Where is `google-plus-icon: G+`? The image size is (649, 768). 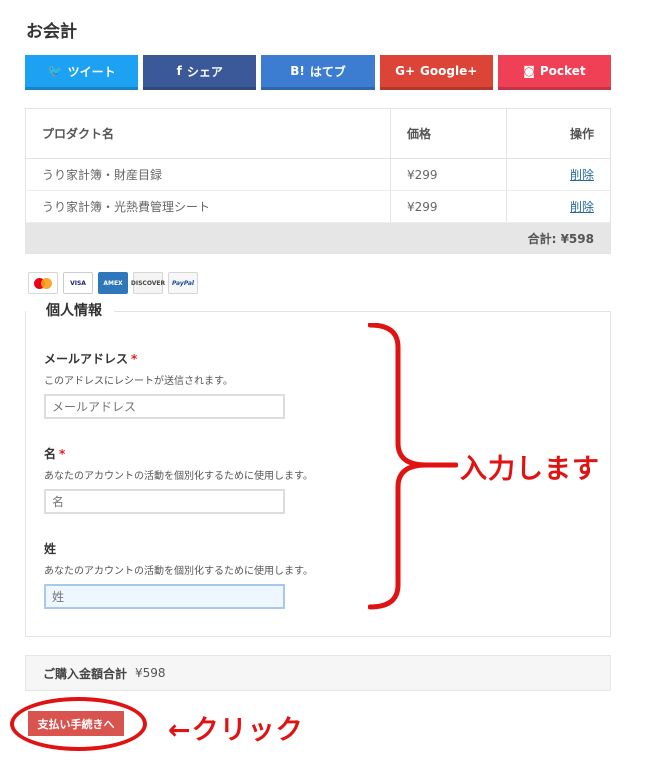 google-plus-icon: G+ is located at coordinates (405, 71).